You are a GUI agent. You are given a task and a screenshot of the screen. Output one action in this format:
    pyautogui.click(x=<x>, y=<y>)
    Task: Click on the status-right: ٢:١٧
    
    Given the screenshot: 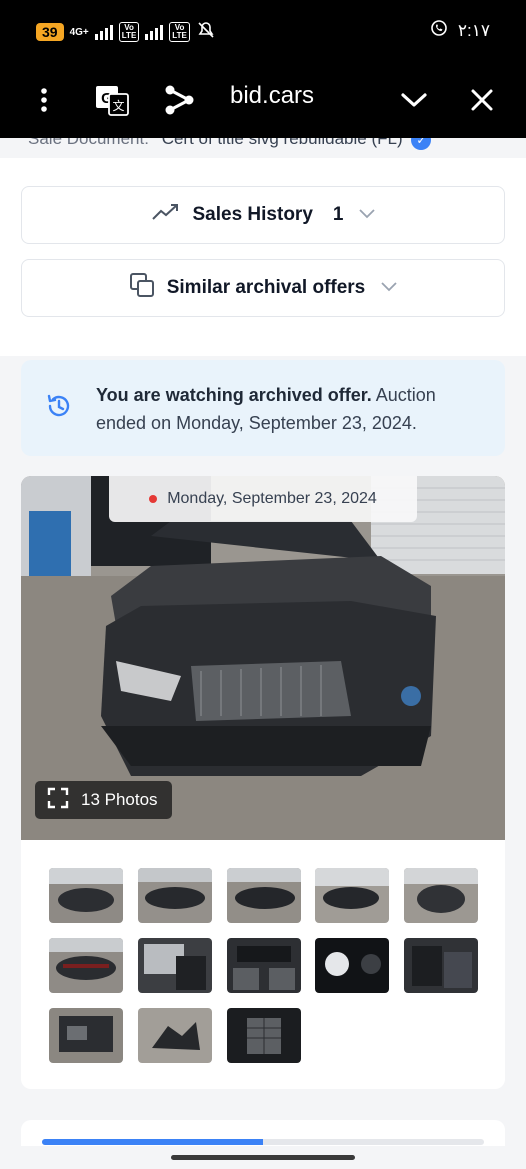 What is the action you would take?
    pyautogui.click(x=460, y=30)
    